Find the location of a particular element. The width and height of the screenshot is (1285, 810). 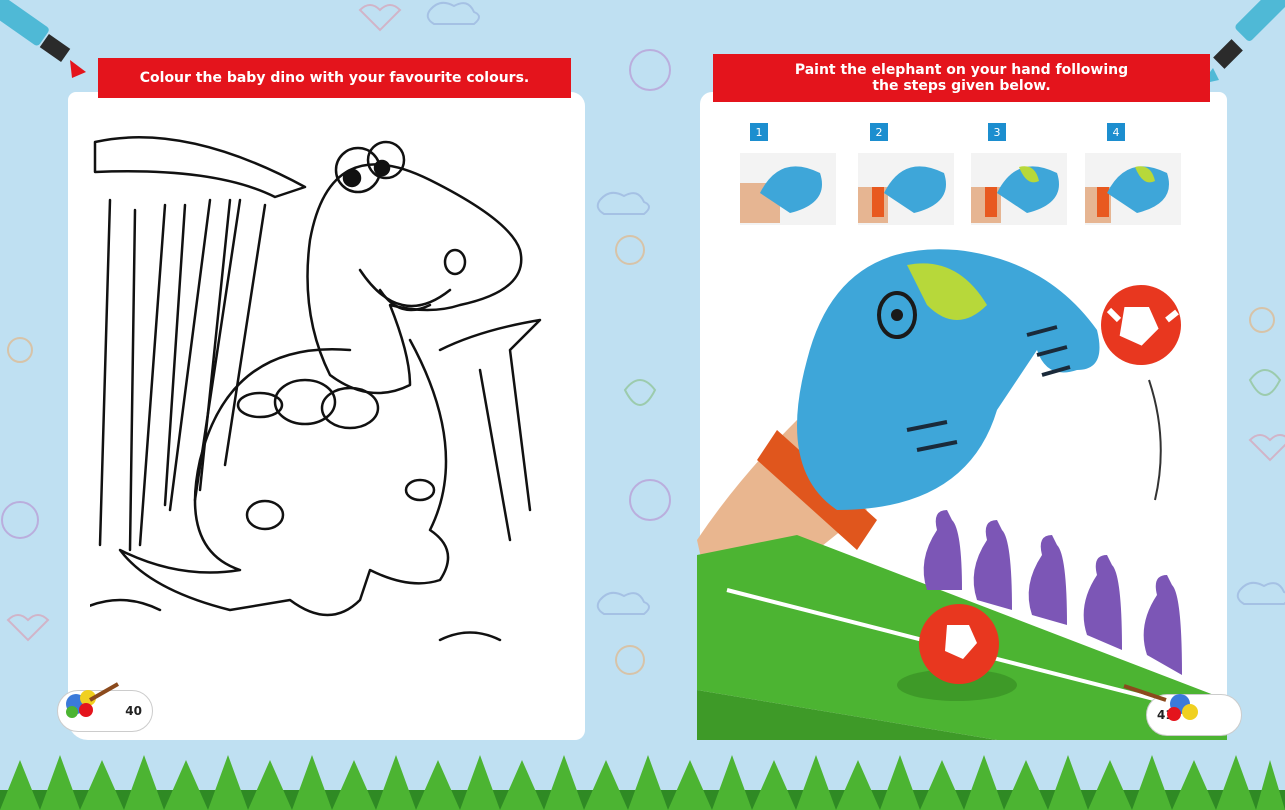

marker-left-icon is located at coordinates (43, 39).